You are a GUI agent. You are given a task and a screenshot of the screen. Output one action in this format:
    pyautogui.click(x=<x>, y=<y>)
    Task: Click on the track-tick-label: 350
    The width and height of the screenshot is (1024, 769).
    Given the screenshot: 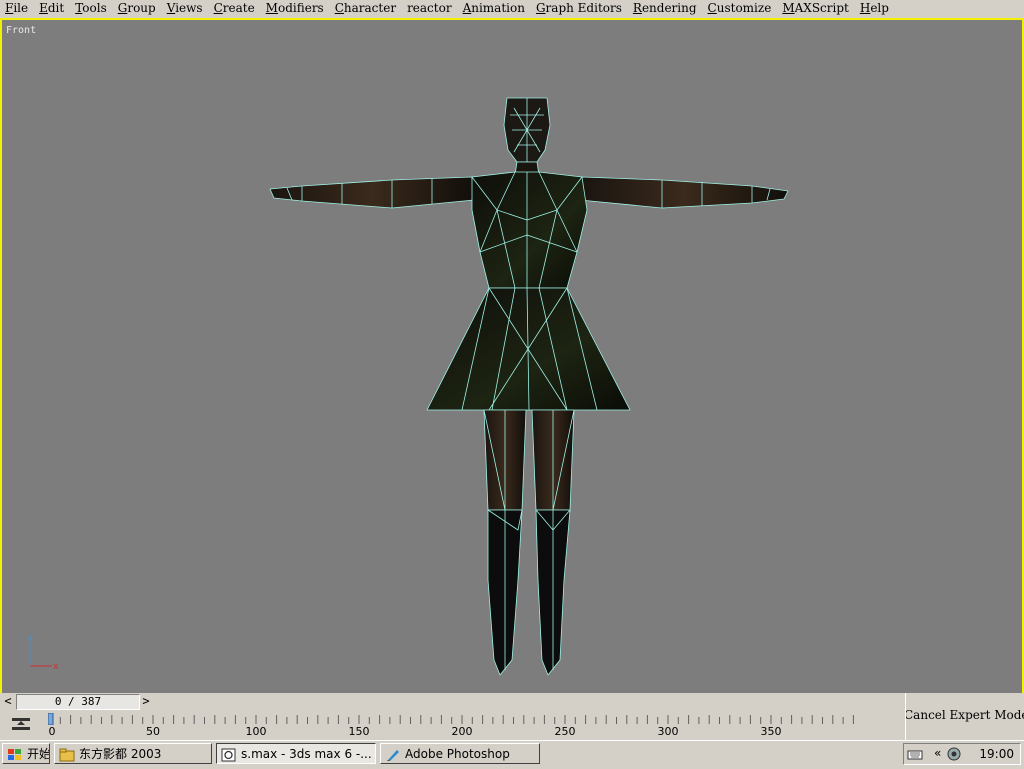 What is the action you would take?
    pyautogui.click(x=771, y=731)
    